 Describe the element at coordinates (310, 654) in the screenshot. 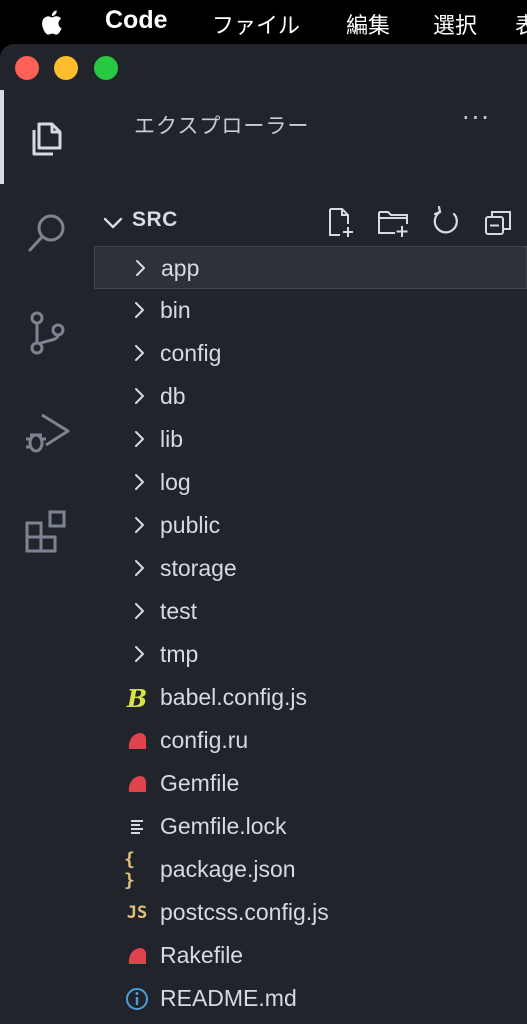

I see `folder-item: tmp` at that location.